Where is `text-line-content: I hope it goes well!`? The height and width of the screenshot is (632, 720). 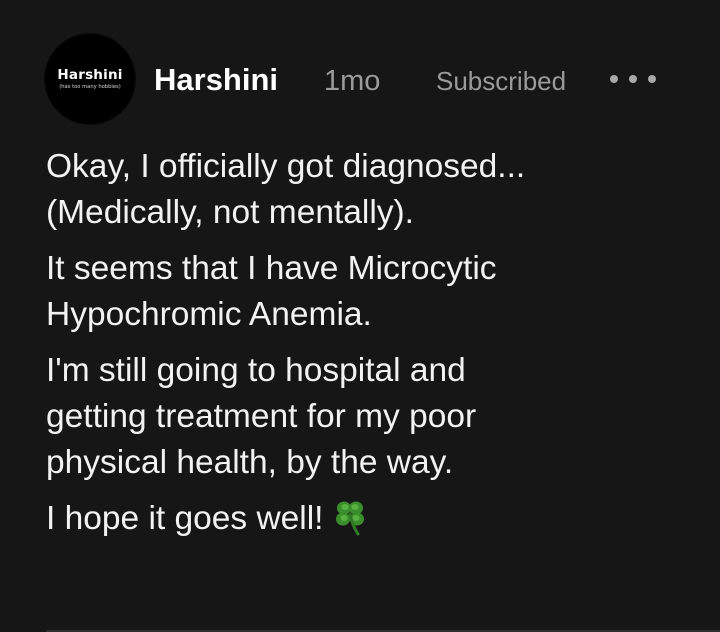 text-line-content: I hope it goes well! is located at coordinates (185, 518).